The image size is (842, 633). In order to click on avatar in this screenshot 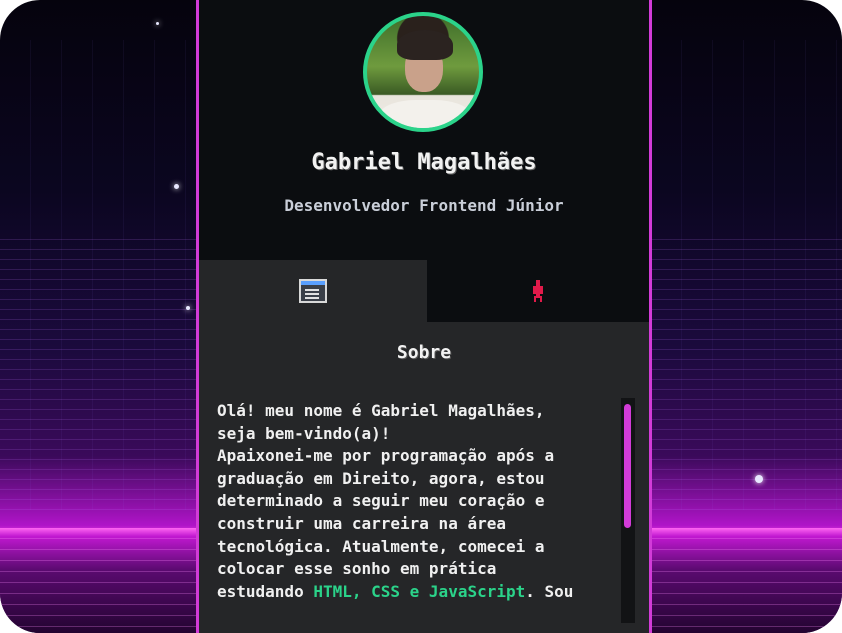, I will do `click(423, 72)`.